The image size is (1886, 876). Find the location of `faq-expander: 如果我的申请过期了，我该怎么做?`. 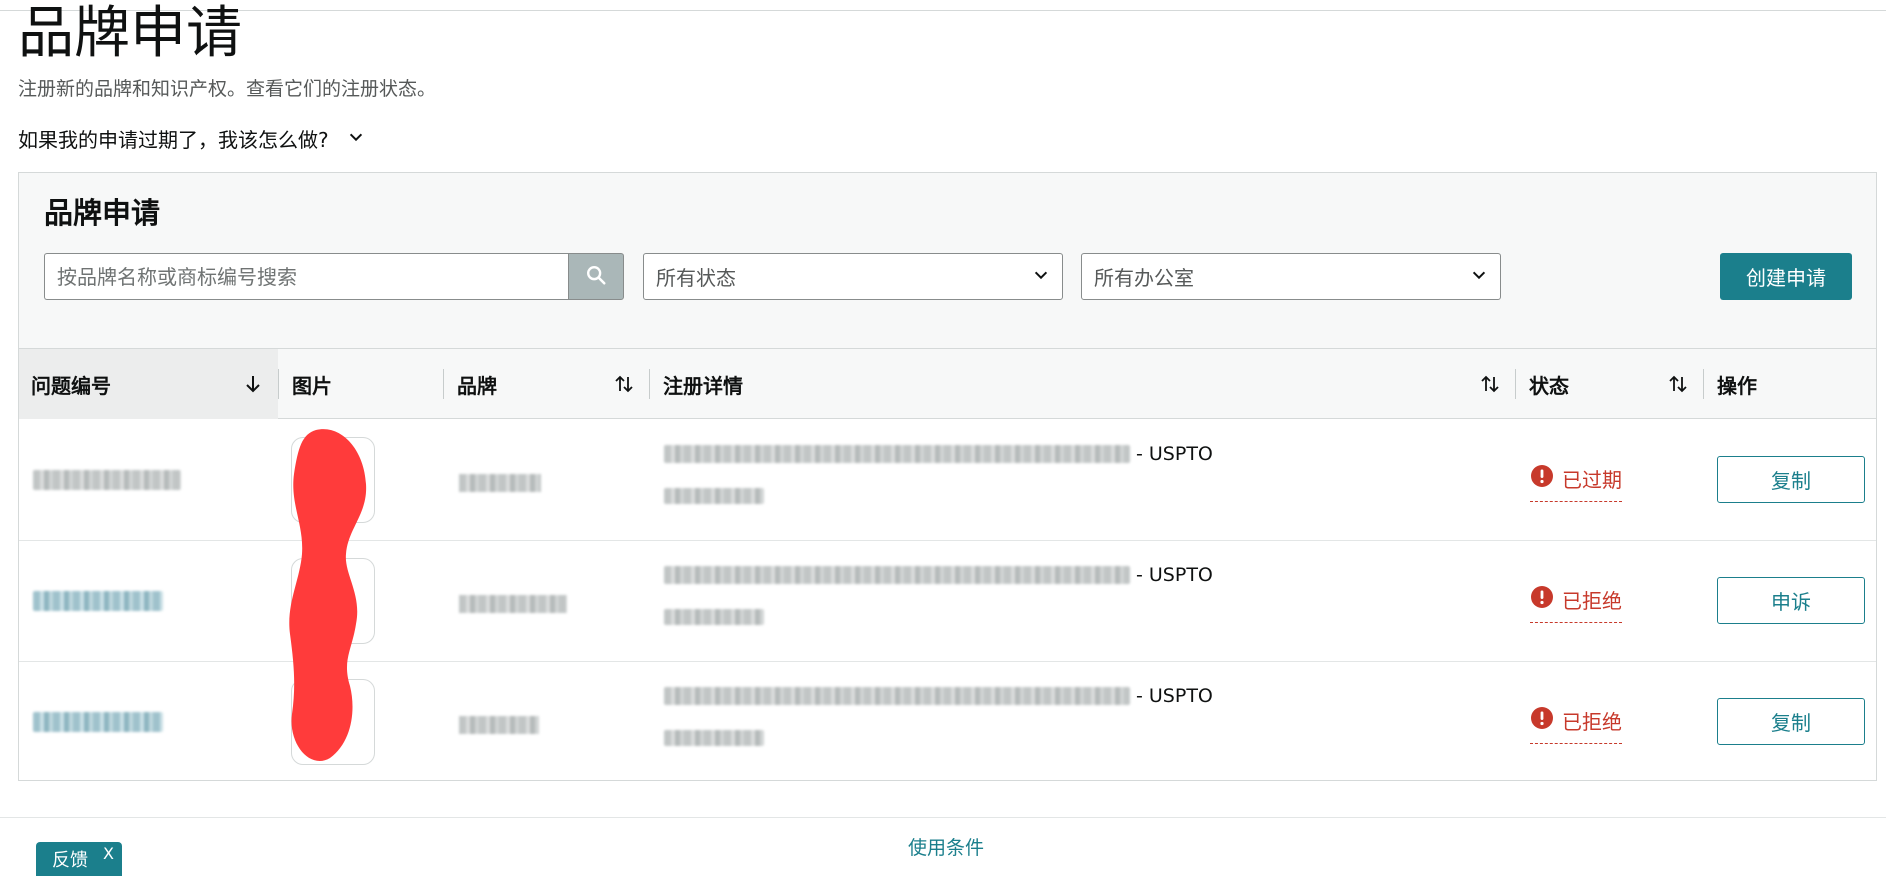

faq-expander: 如果我的申请过期了，我该怎么做? is located at coordinates (191, 138).